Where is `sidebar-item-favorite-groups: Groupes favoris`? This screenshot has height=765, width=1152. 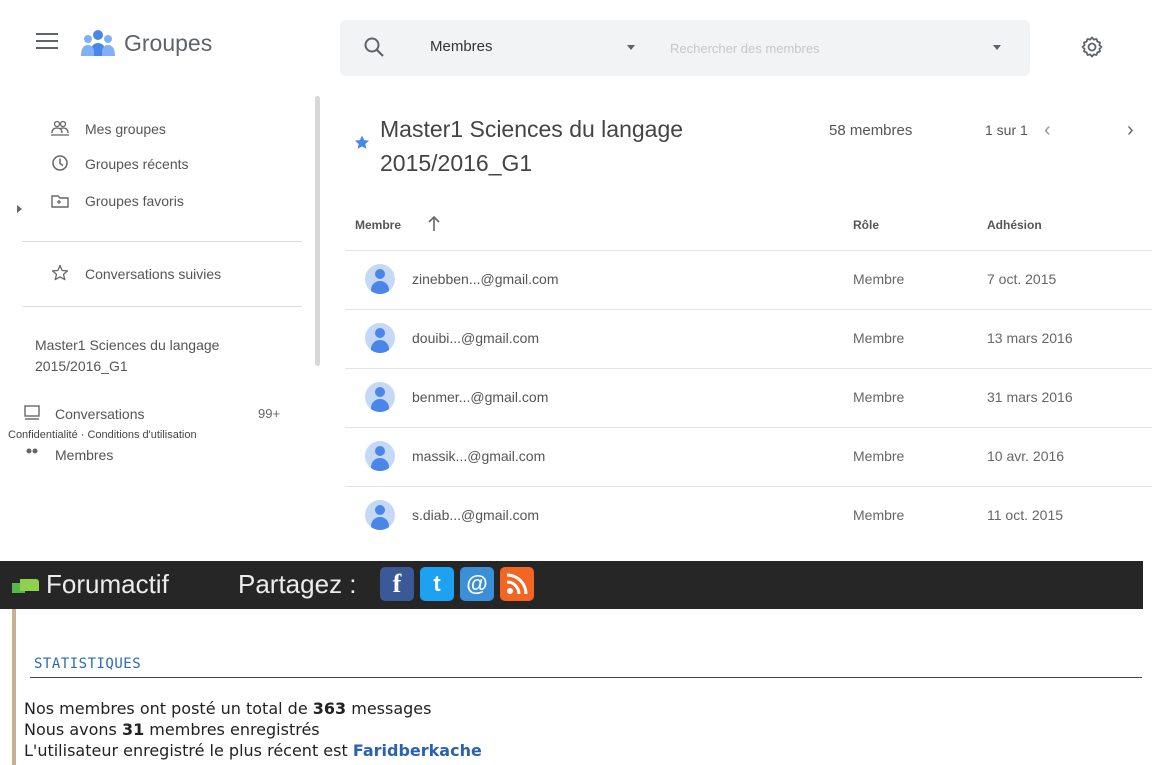 sidebar-item-favorite-groups: Groupes favoris is located at coordinates (150, 210).